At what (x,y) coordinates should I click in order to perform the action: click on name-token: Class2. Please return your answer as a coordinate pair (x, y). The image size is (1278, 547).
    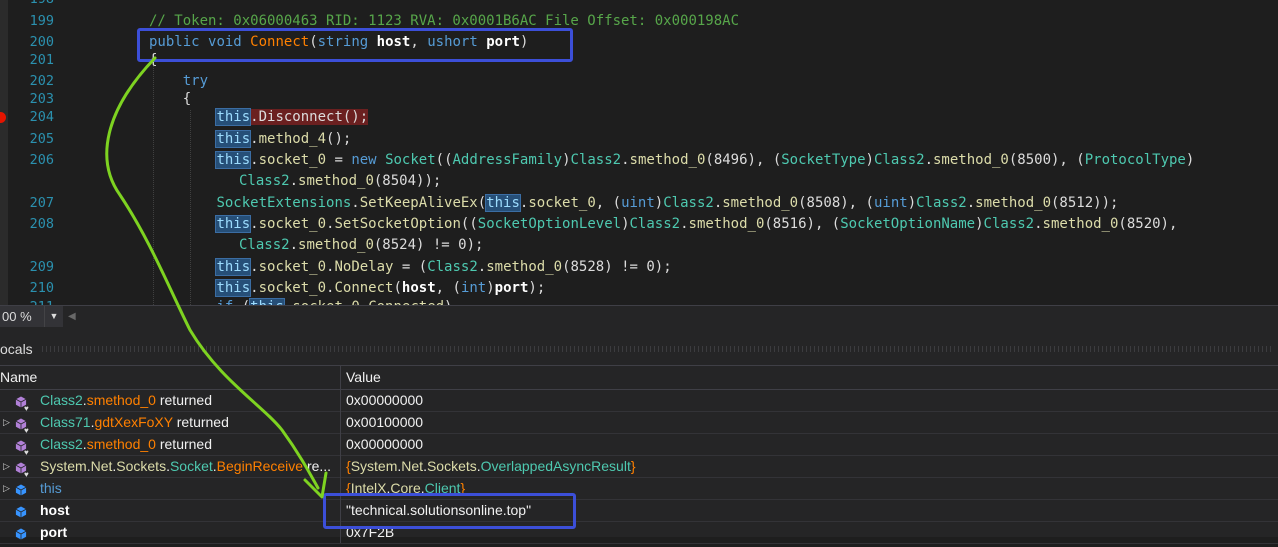
    Looking at the image, I should click on (61, 400).